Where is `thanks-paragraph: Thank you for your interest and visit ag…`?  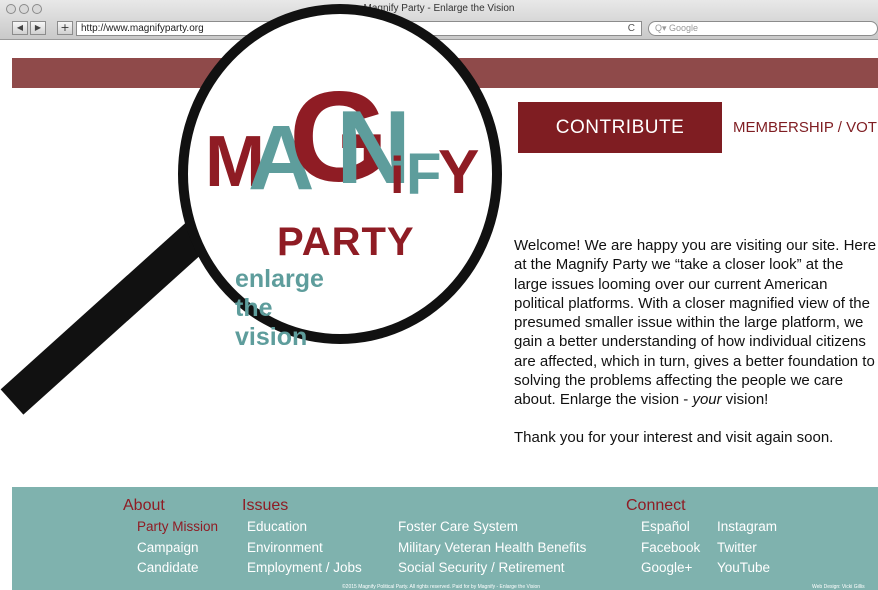 thanks-paragraph: Thank you for your interest and visit ag… is located at coordinates (674, 437).